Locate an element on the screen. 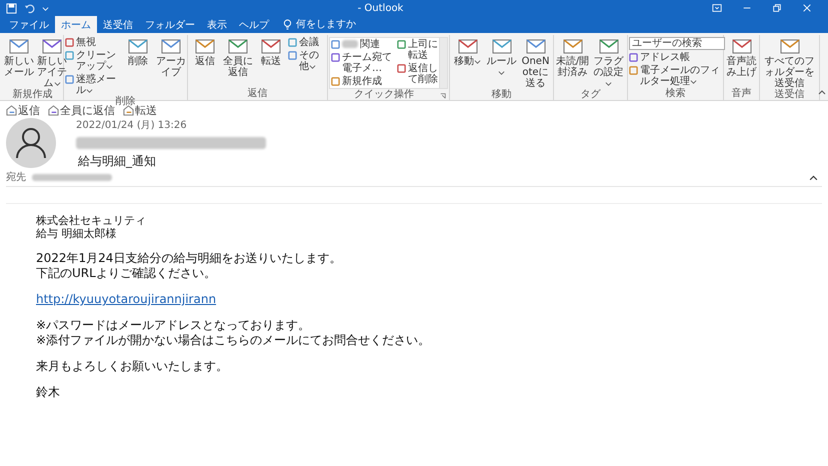  recipient-label: 宛先 is located at coordinates (16, 177).